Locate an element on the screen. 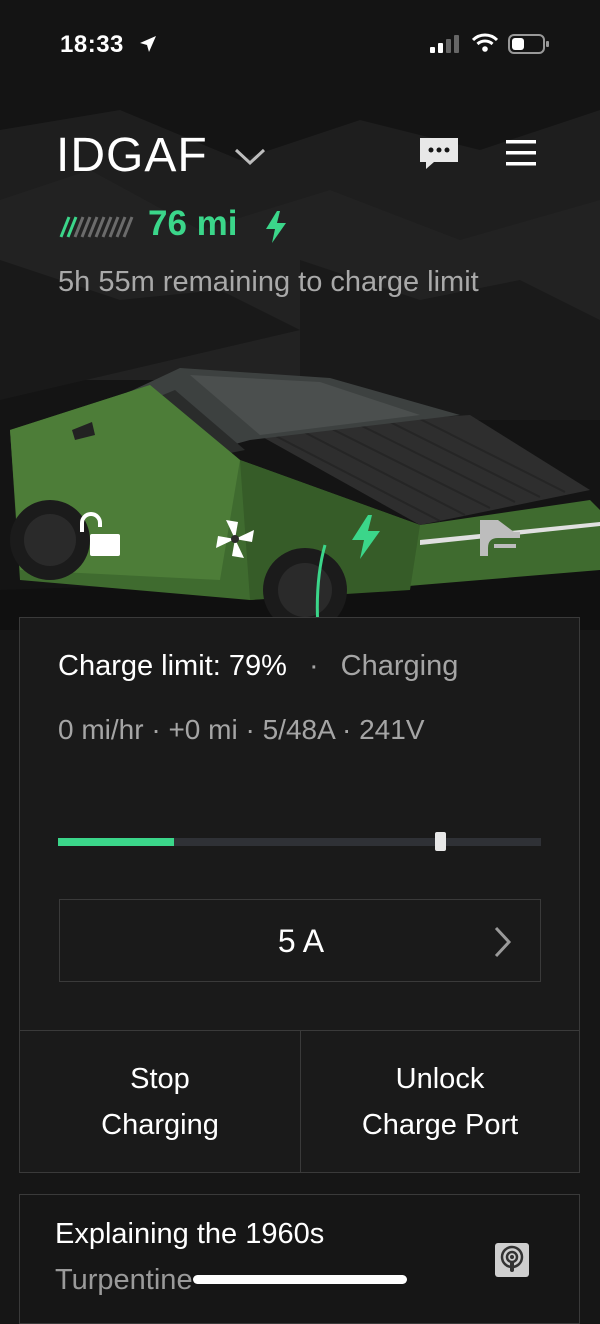 The height and width of the screenshot is (1324, 600). battery-icon is located at coordinates (528, 44).